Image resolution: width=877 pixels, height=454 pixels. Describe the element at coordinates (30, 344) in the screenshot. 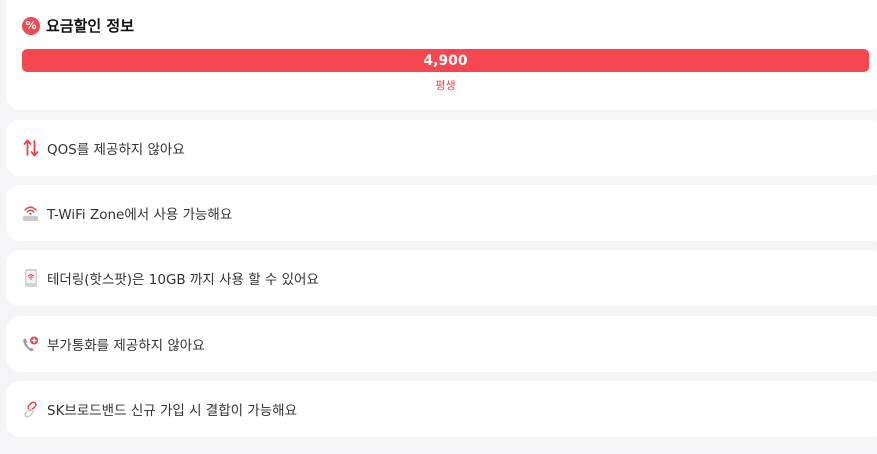

I see `phone-plus-icon` at that location.